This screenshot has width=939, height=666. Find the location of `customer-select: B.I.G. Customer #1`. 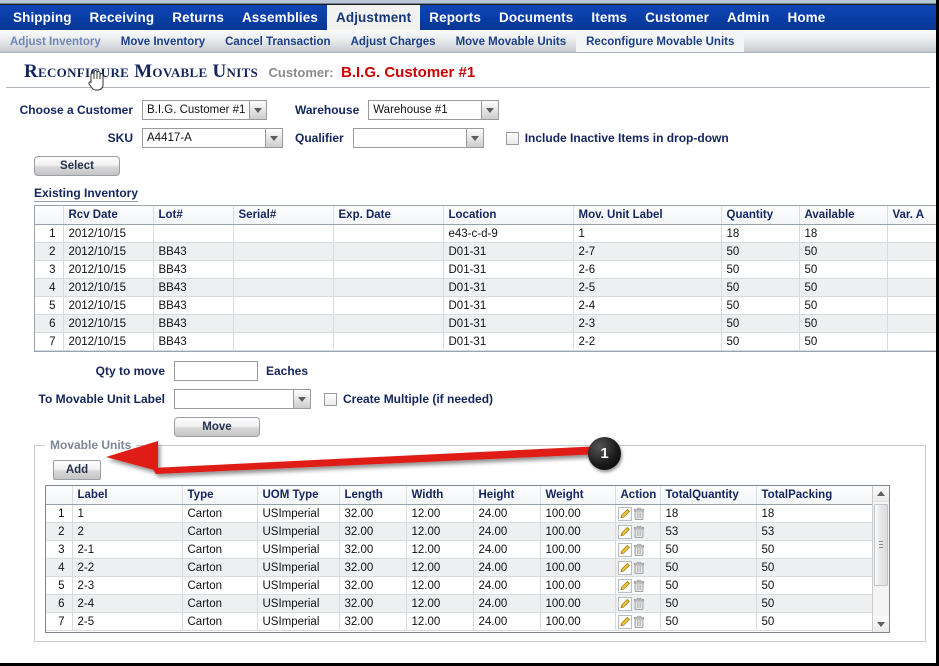

customer-select: B.I.G. Customer #1 is located at coordinates (204, 110).